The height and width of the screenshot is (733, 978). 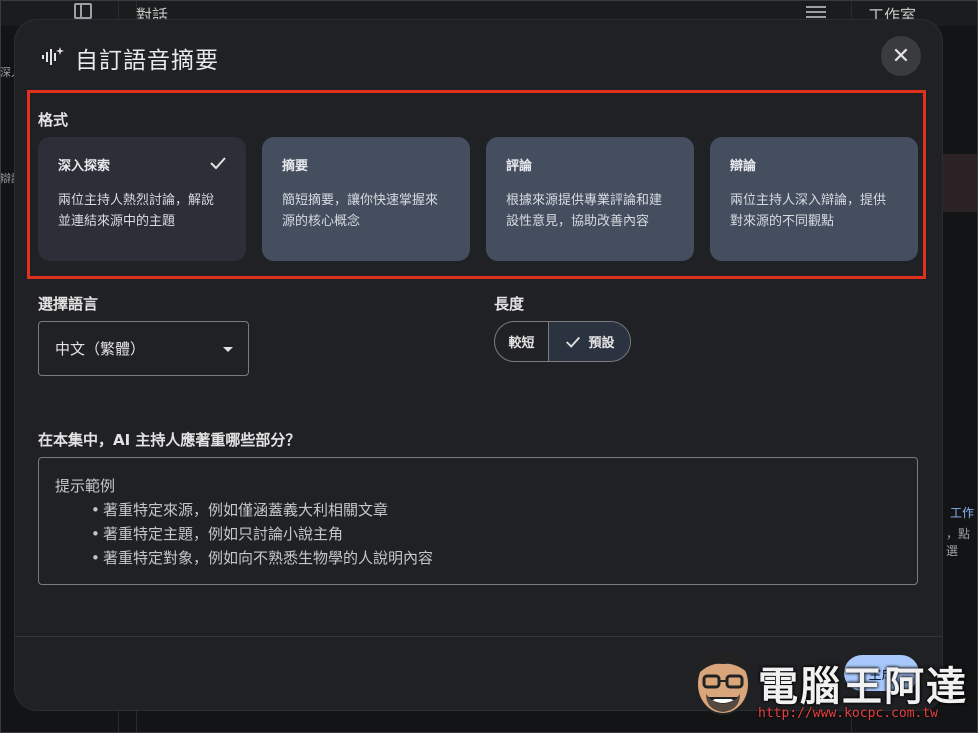 I want to click on focus-question: 在本集中，AI 主持人應著重哪些部分？, so click(x=169, y=440).